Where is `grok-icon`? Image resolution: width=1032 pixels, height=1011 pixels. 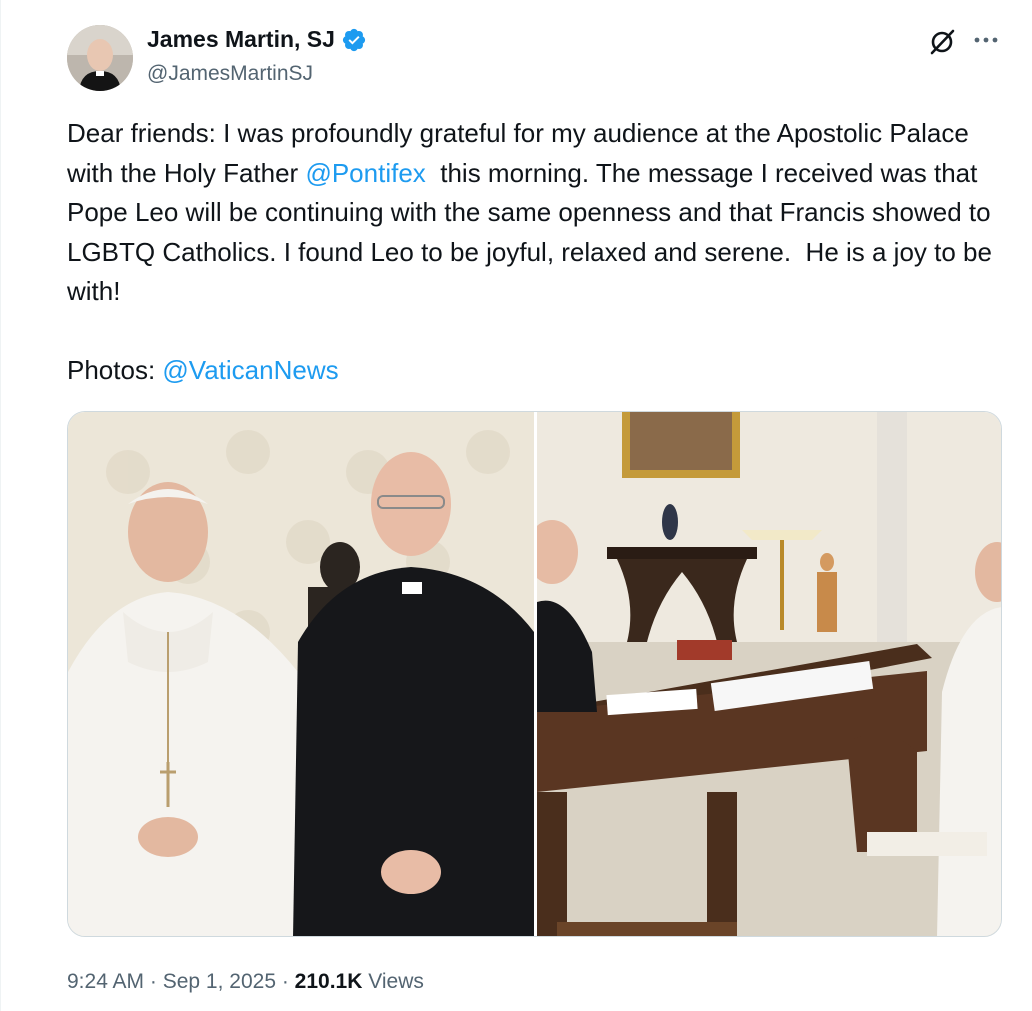
grok-icon is located at coordinates (942, 42).